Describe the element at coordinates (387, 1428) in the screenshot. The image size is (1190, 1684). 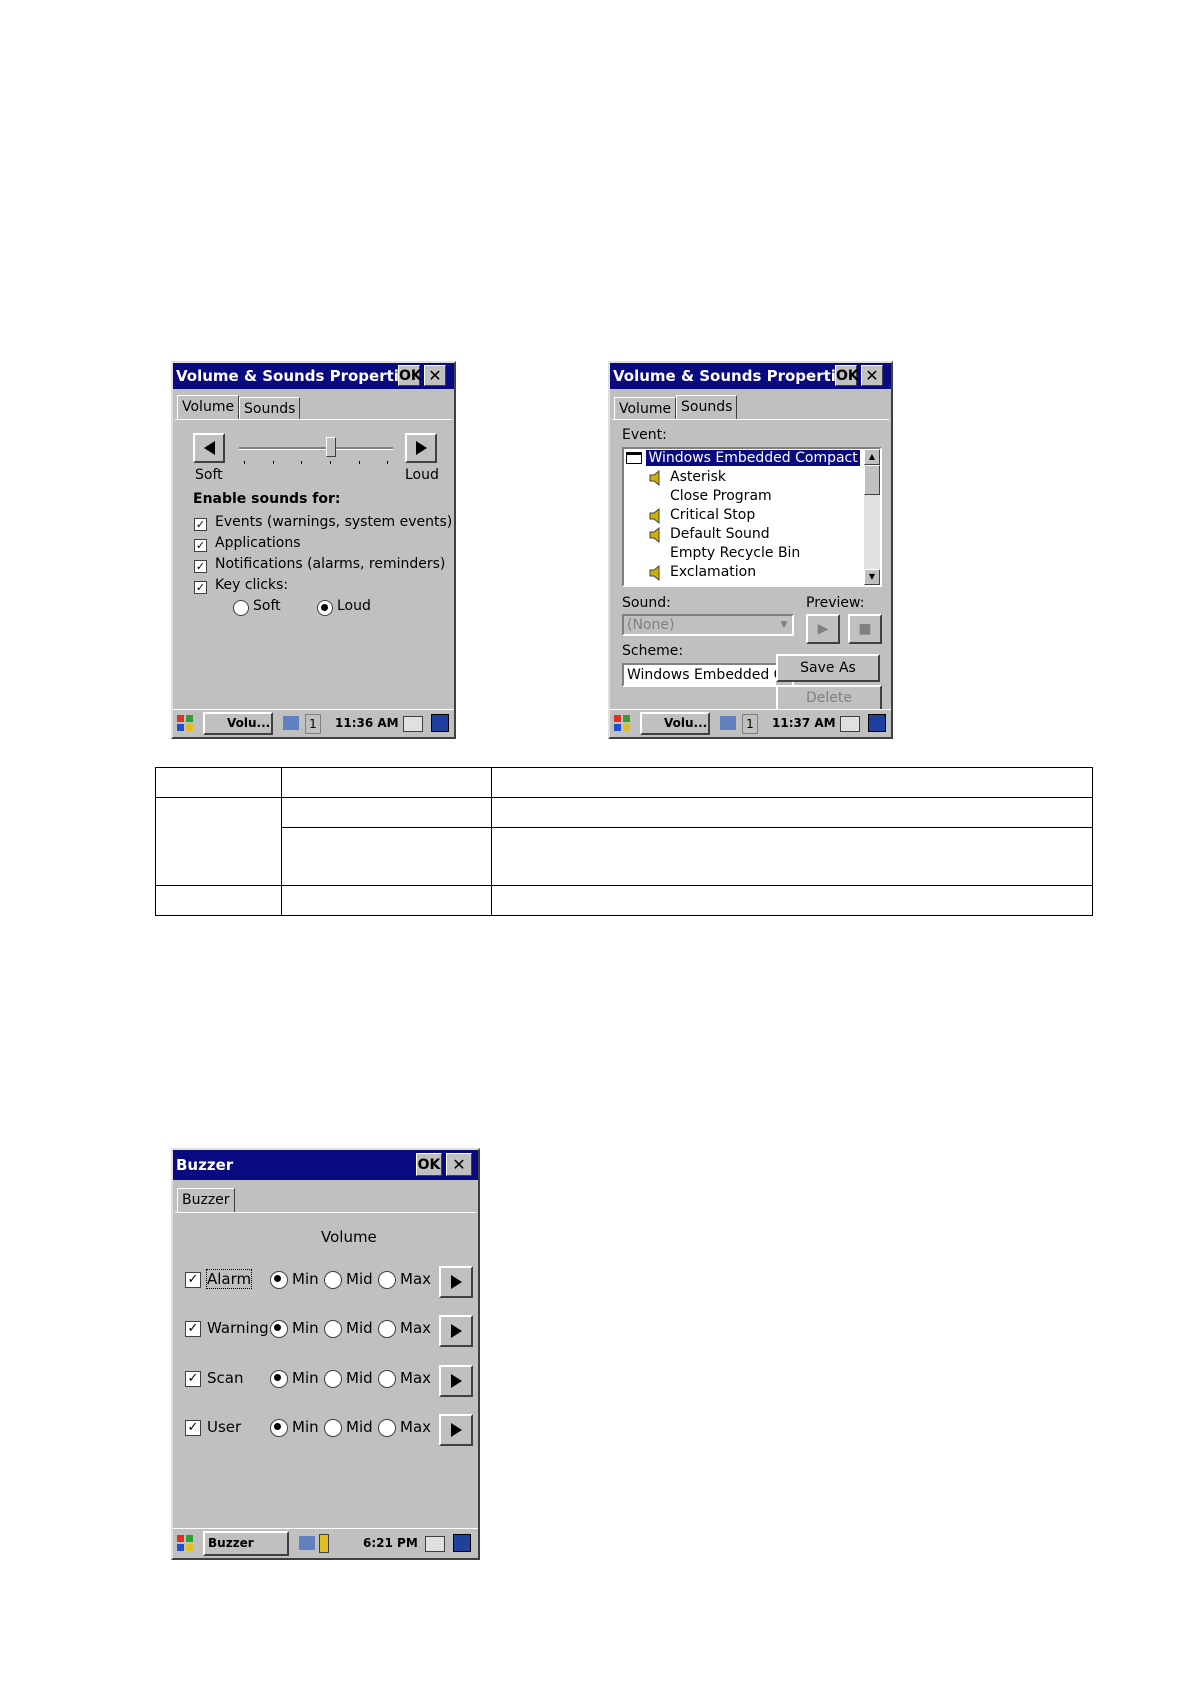
I see `user-max-radio` at that location.